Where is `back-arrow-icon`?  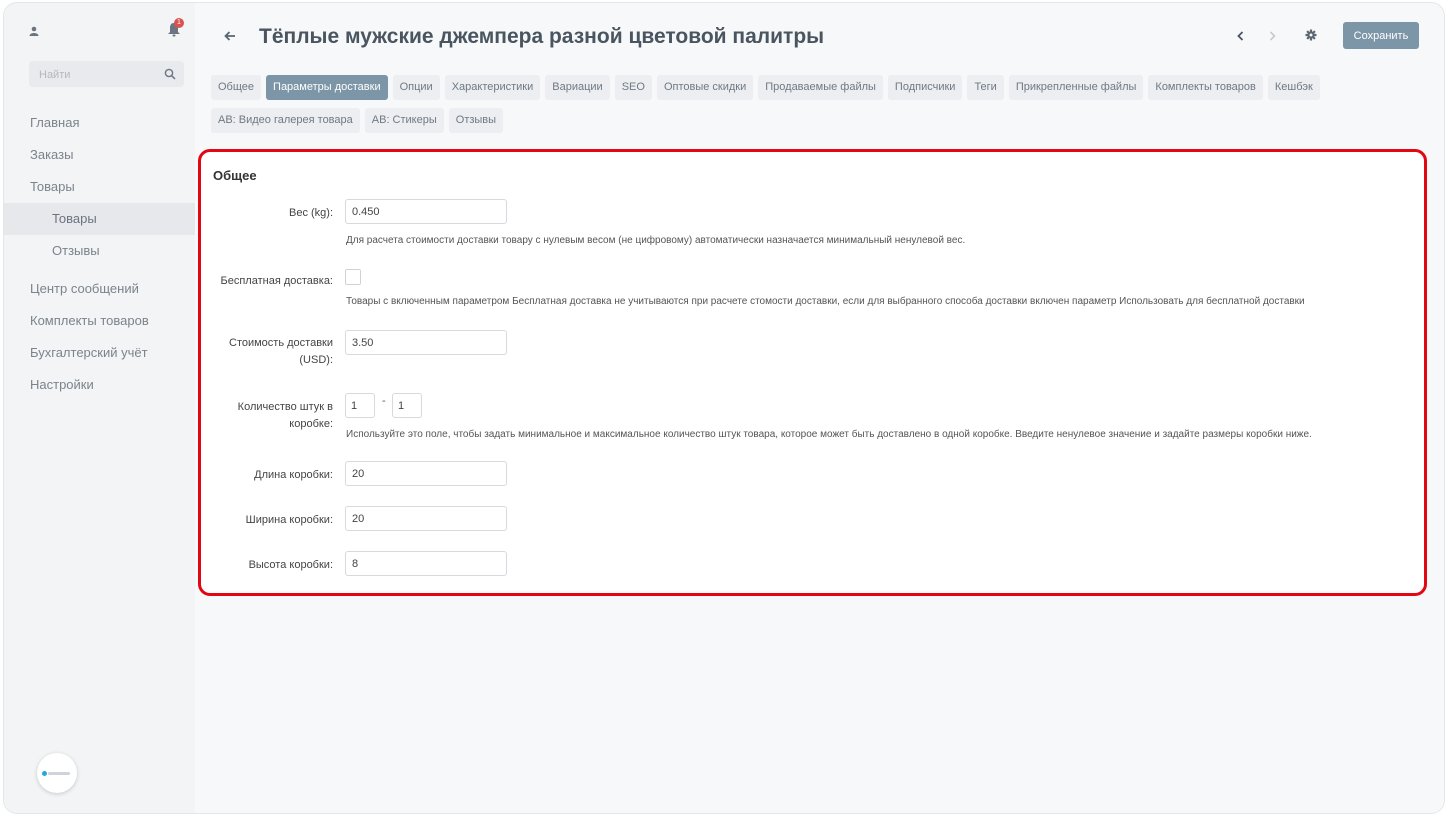
back-arrow-icon is located at coordinates (230, 36).